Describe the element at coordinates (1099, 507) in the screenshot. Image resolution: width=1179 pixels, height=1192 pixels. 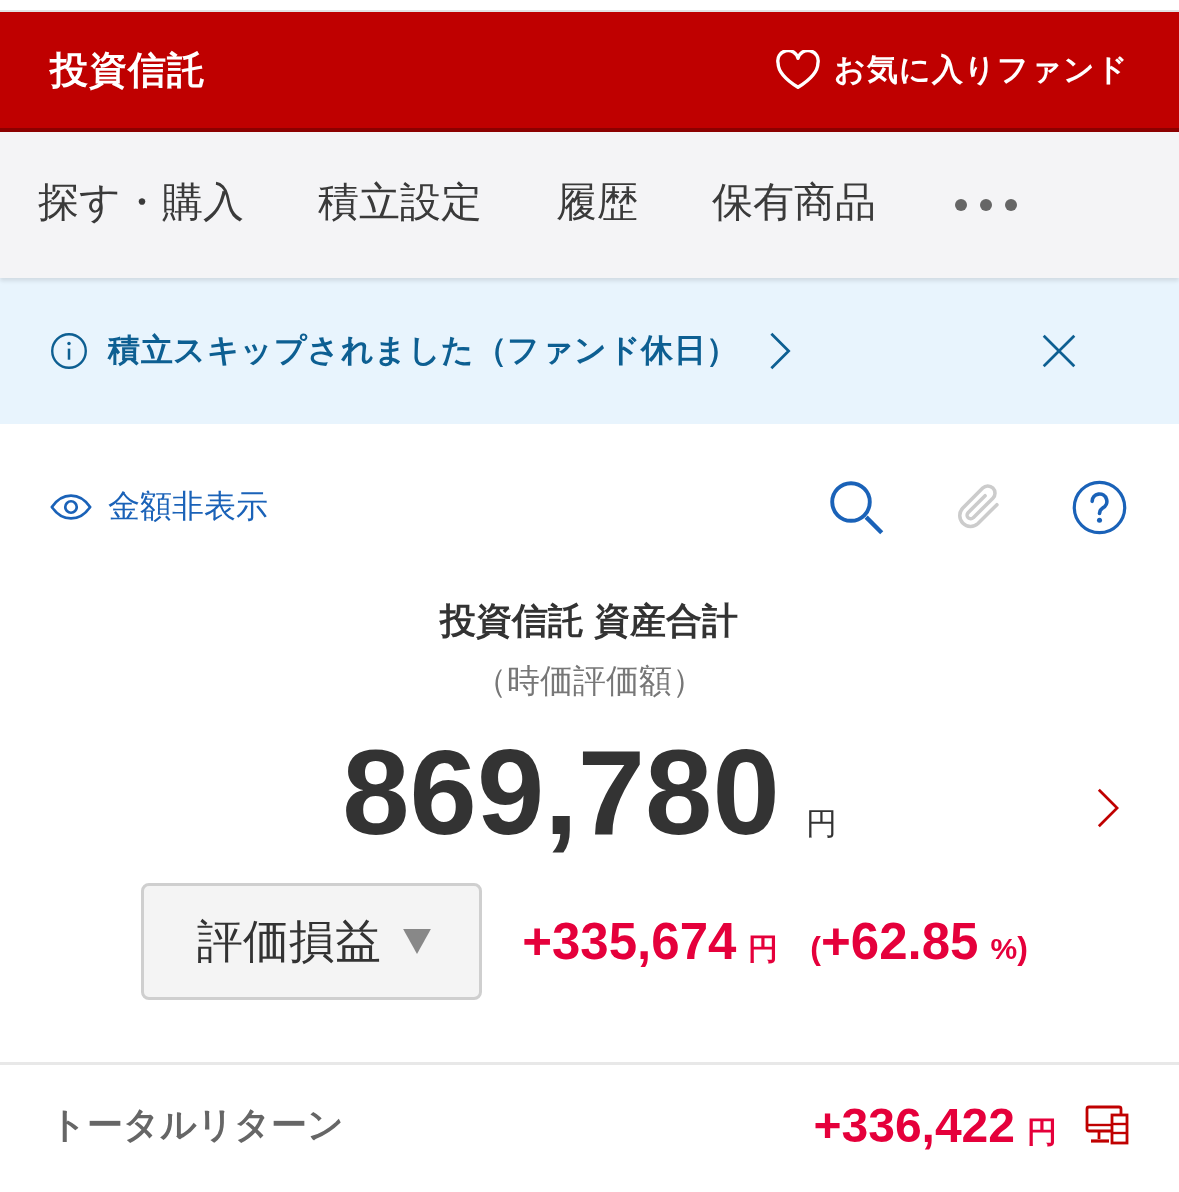
I see `help-icon` at that location.